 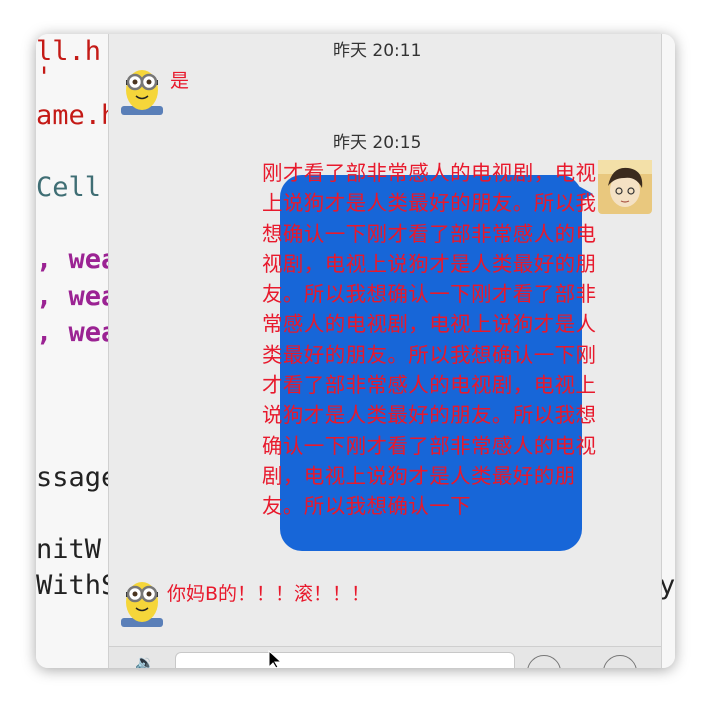 I want to click on user-avatar, so click(x=625, y=187).